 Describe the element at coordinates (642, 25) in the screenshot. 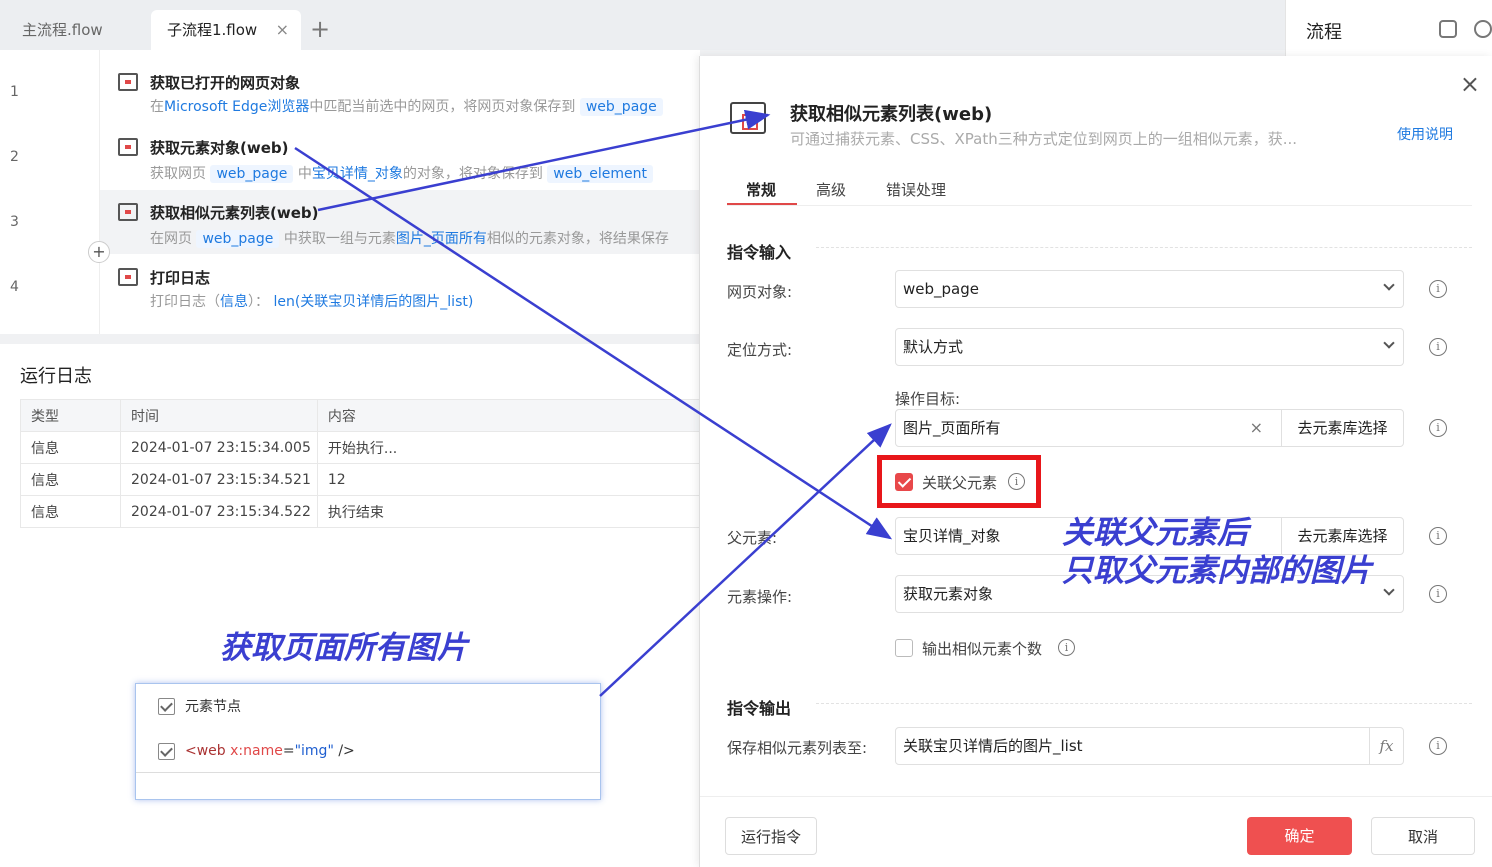

I see `tab-bar: 主流程.flow 子流程1.flow × +` at that location.